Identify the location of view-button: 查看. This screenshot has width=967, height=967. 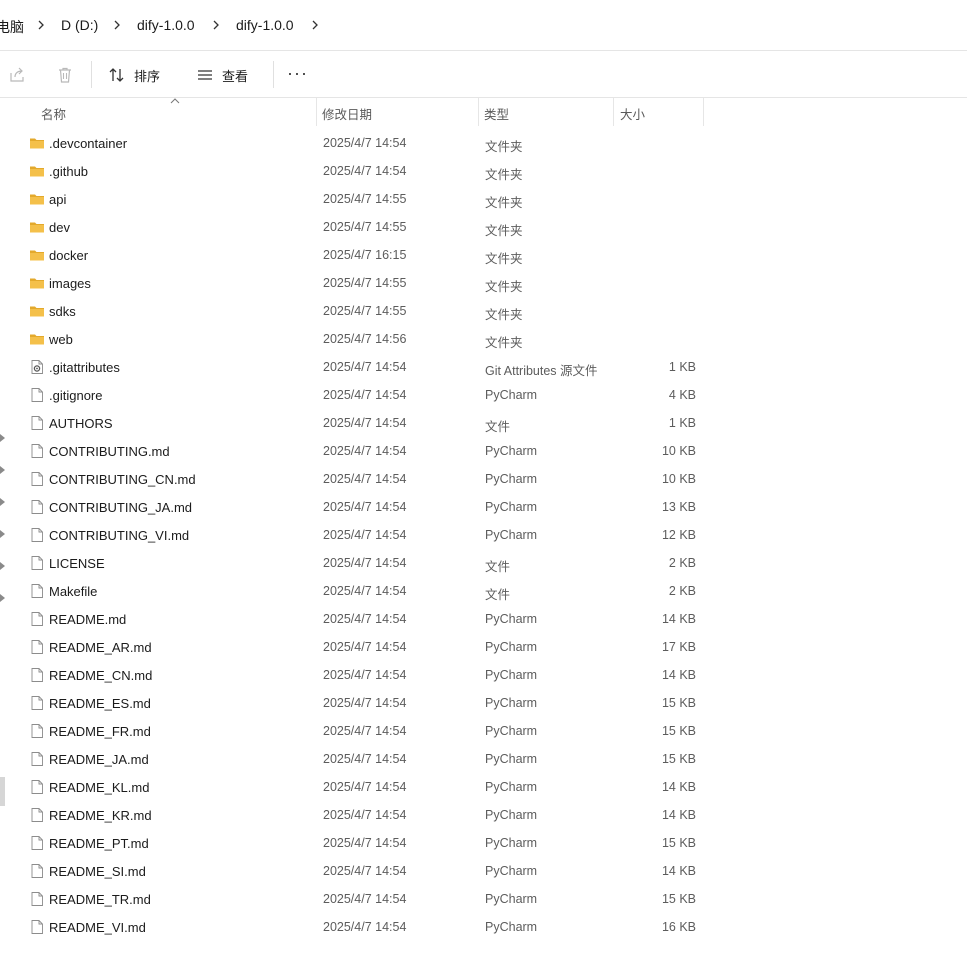
(222, 75).